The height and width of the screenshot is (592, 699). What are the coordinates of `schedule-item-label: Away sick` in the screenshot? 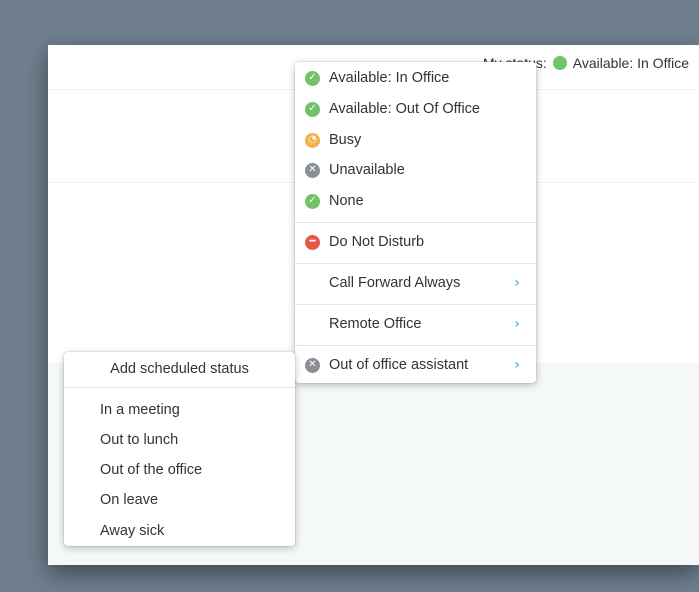 It's located at (132, 531).